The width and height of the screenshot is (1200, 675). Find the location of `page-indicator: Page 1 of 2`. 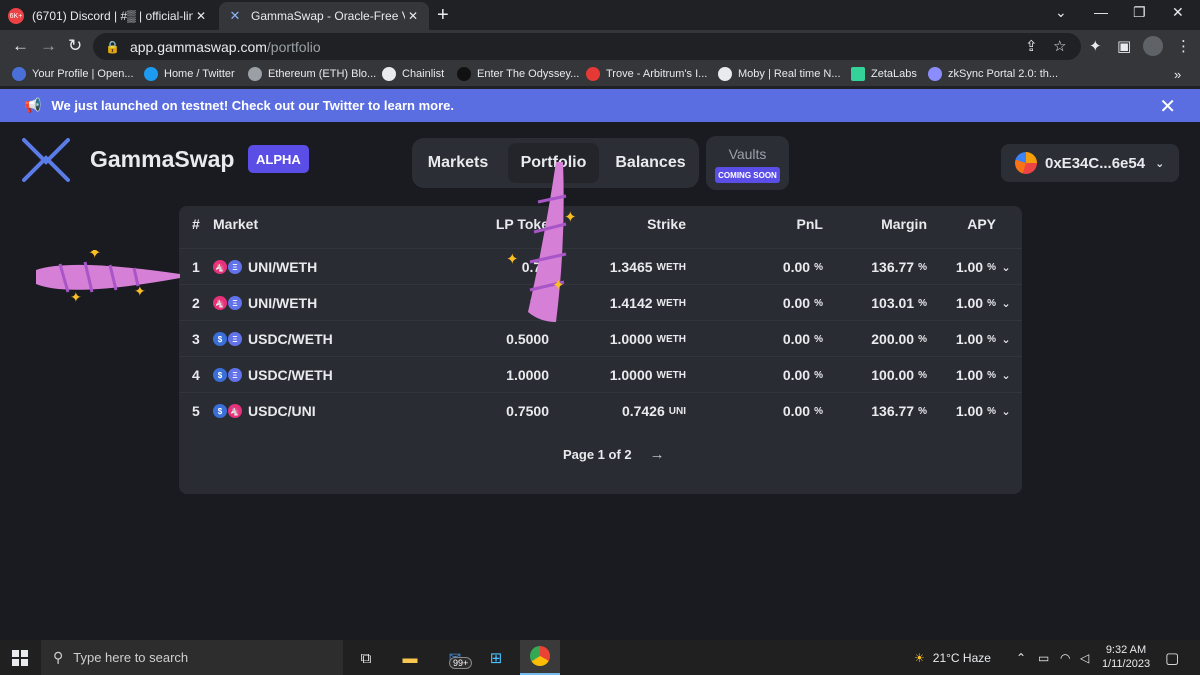

page-indicator: Page 1 of 2 is located at coordinates (597, 454).